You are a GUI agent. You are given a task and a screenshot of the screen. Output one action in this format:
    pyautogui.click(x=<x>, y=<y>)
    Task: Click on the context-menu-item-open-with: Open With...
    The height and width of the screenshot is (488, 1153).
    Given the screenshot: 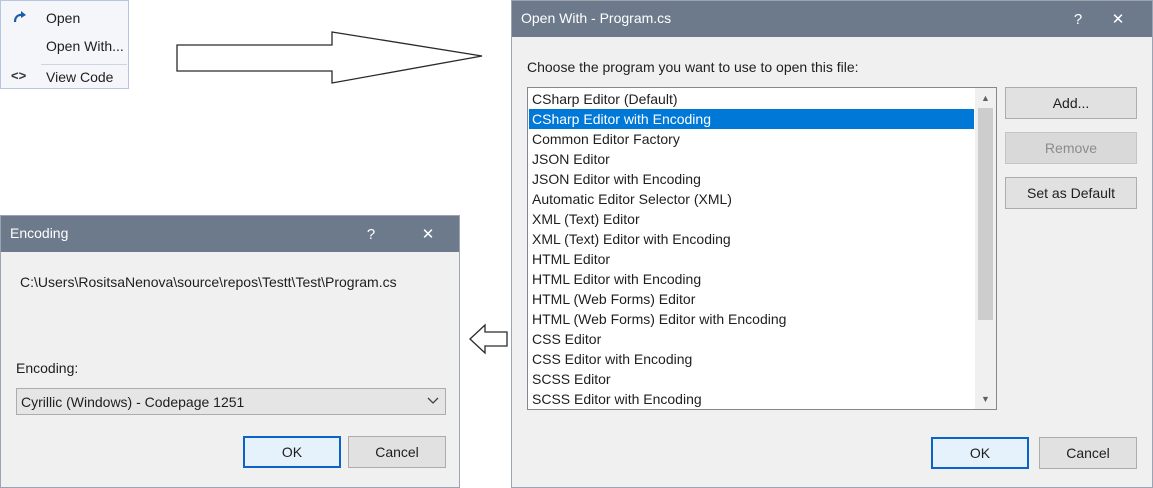 What is the action you would take?
    pyautogui.click(x=64, y=47)
    